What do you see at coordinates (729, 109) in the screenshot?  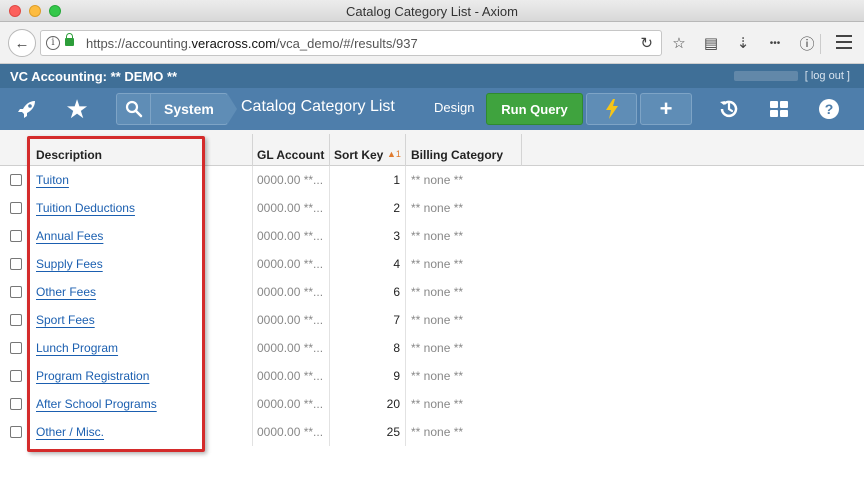 I see `history-icon` at bounding box center [729, 109].